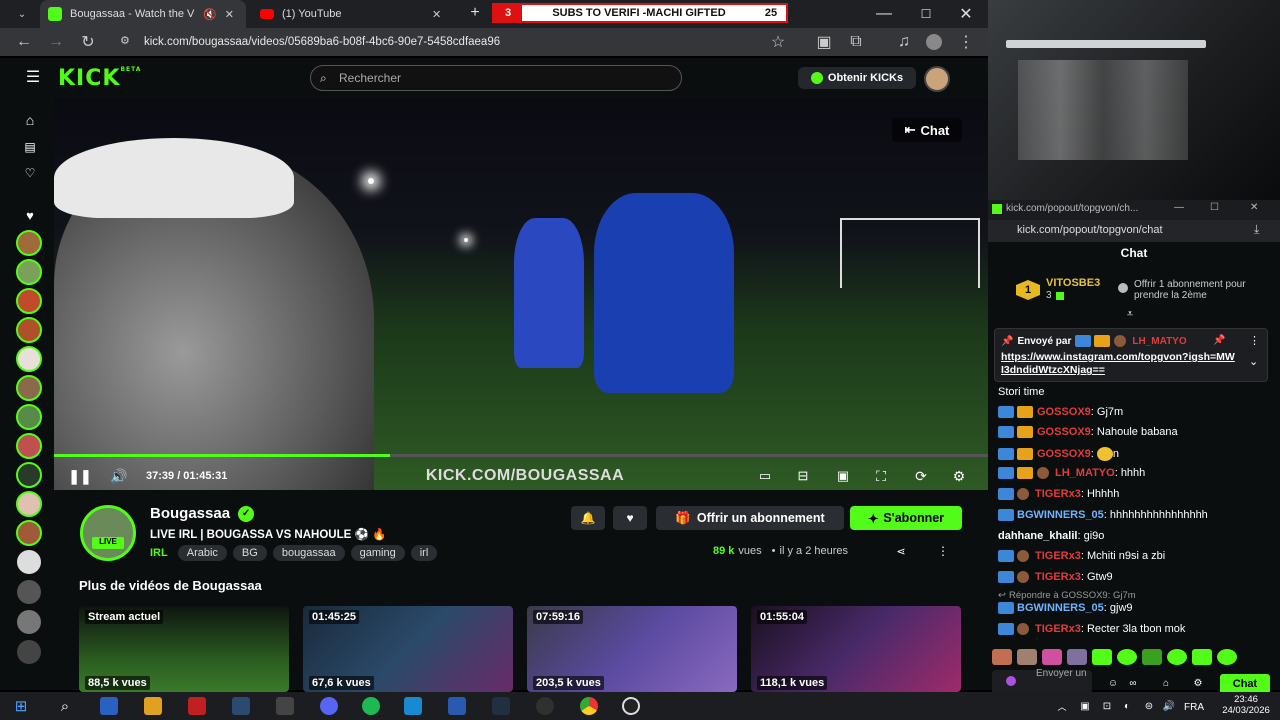  Describe the element at coordinates (88, 42) in the screenshot. I see `reload-icon: ↻` at that location.